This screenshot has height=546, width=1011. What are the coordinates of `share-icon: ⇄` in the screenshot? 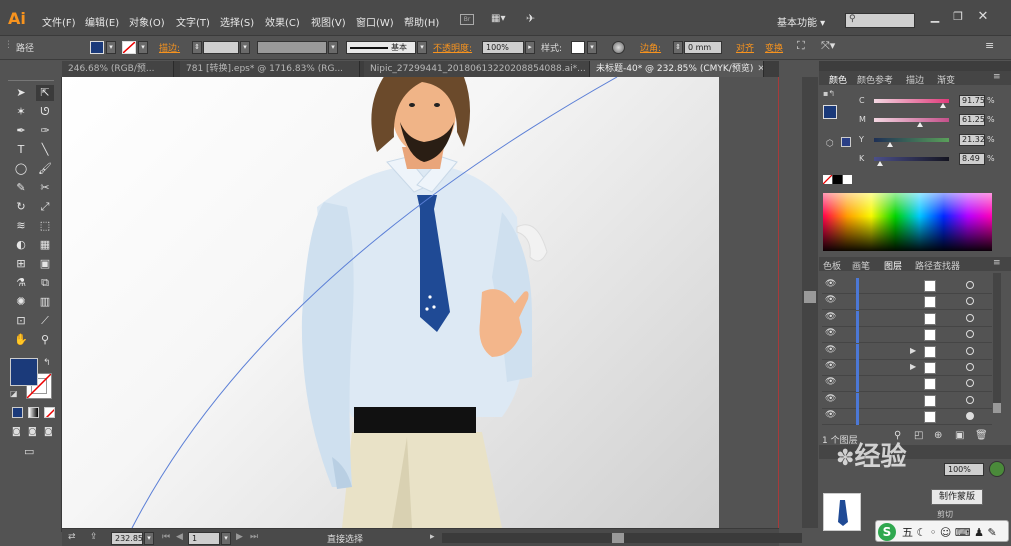 It's located at (72, 537).